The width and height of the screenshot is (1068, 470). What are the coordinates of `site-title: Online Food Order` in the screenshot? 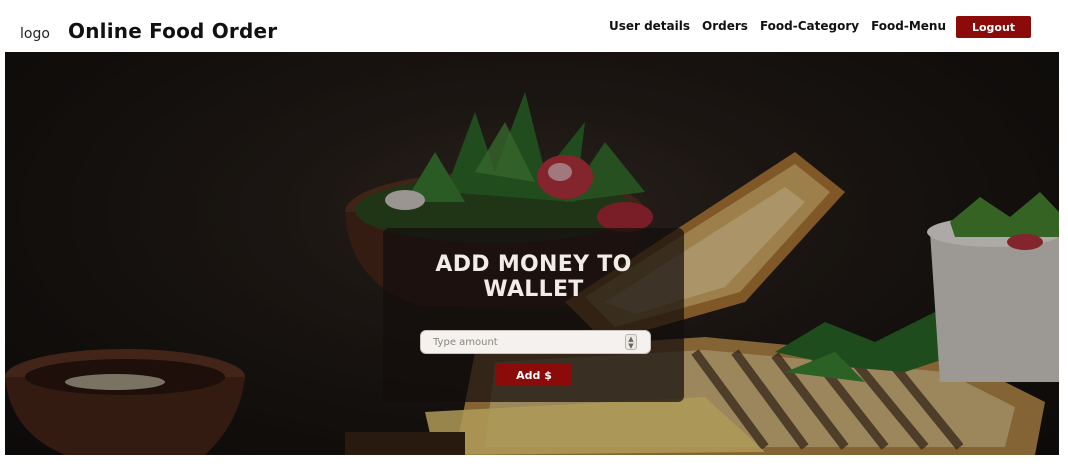 It's located at (172, 31).